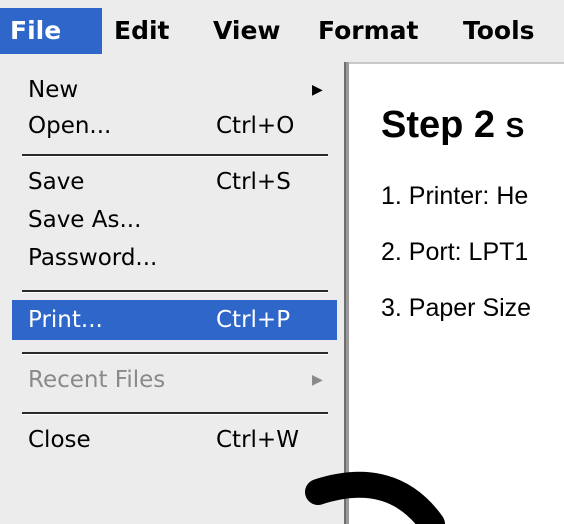  I want to click on menu-edit: Edit, so click(142, 31).